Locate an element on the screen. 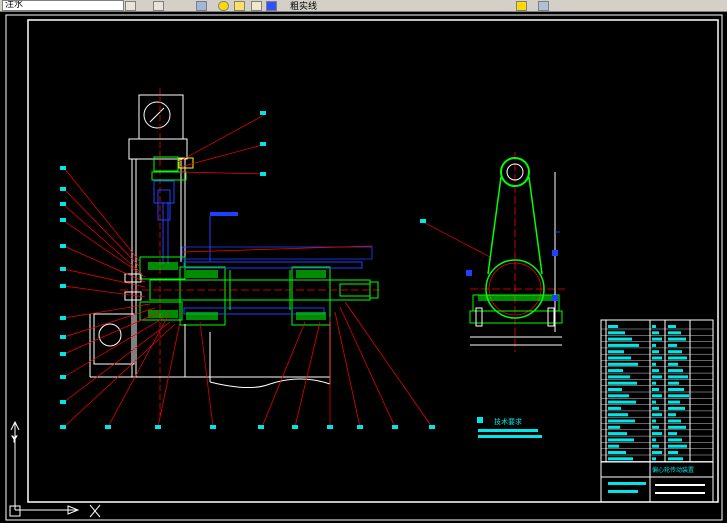 The image size is (727, 523). parts-list-rows is located at coordinates (657, 393).